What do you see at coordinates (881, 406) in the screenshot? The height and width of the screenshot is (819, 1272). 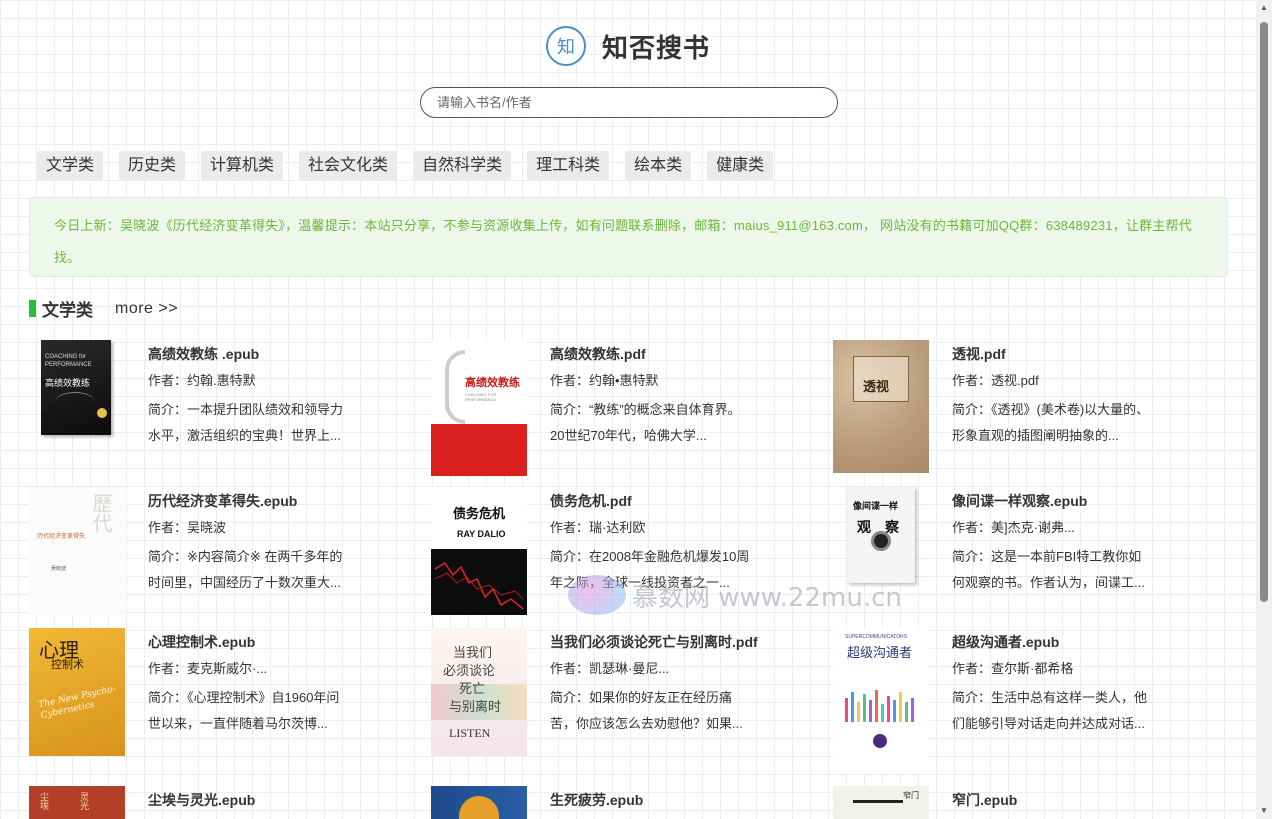 I see `book-cover: 透视` at bounding box center [881, 406].